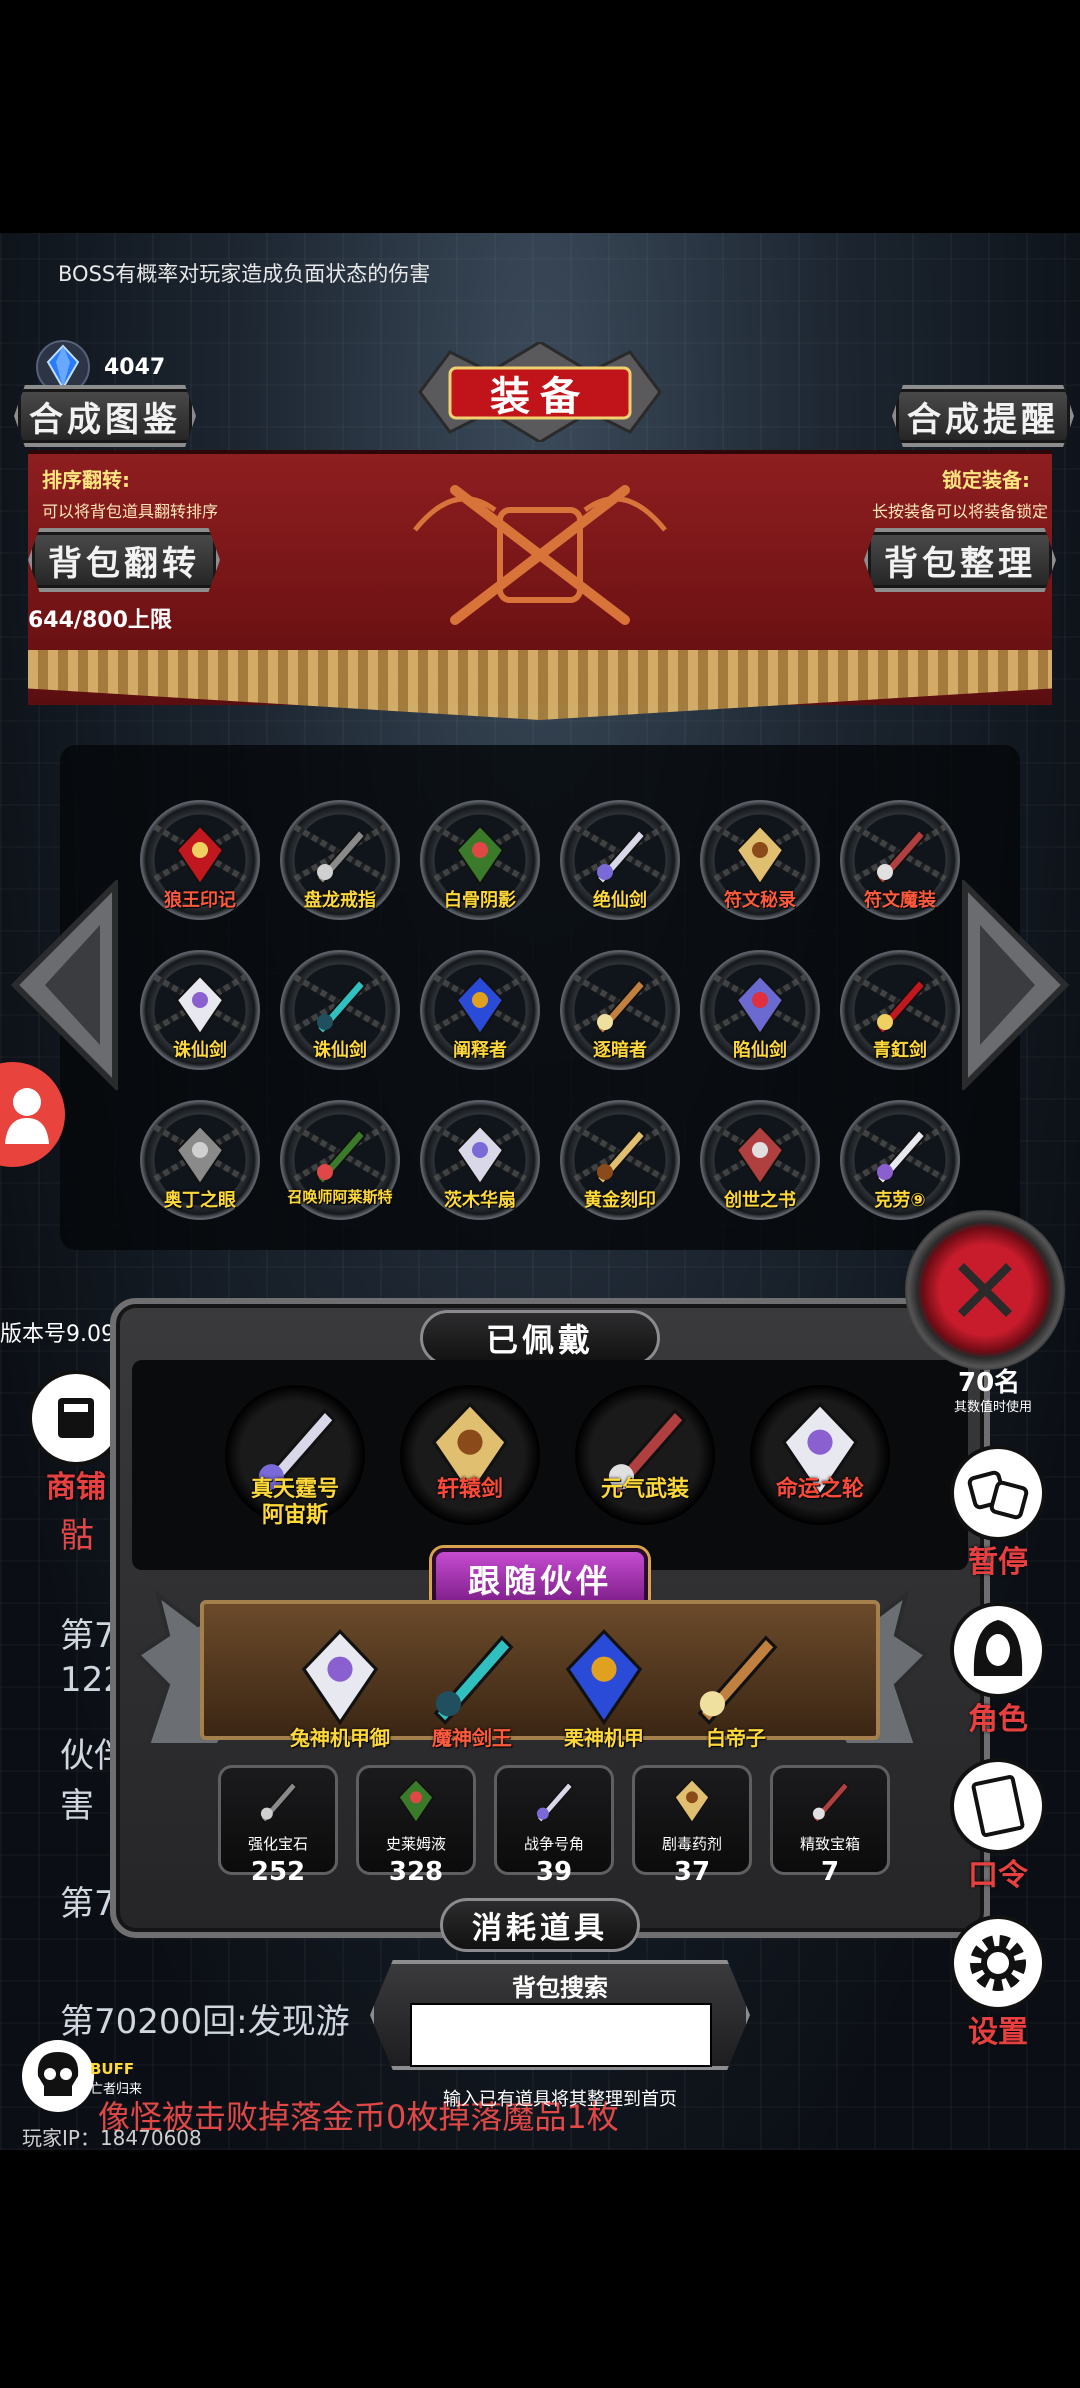 The width and height of the screenshot is (1080, 2388). What do you see at coordinates (620, 1200) in the screenshot?
I see `item-name: 黄金刻印` at bounding box center [620, 1200].